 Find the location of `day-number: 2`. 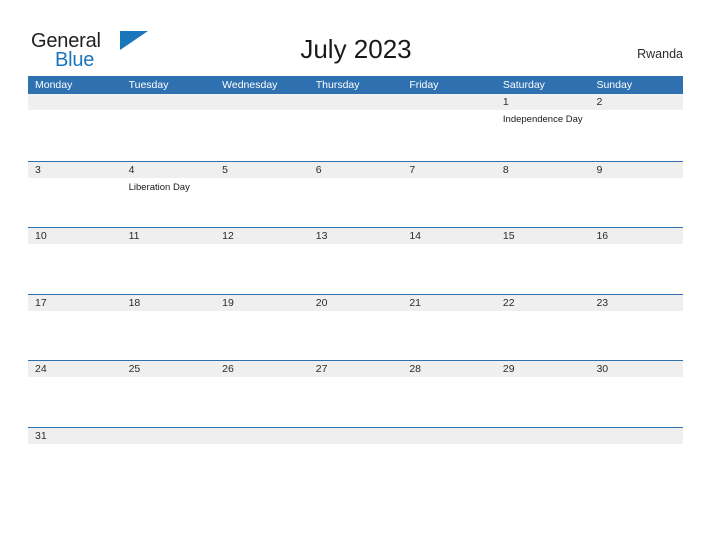

day-number: 2 is located at coordinates (599, 102).